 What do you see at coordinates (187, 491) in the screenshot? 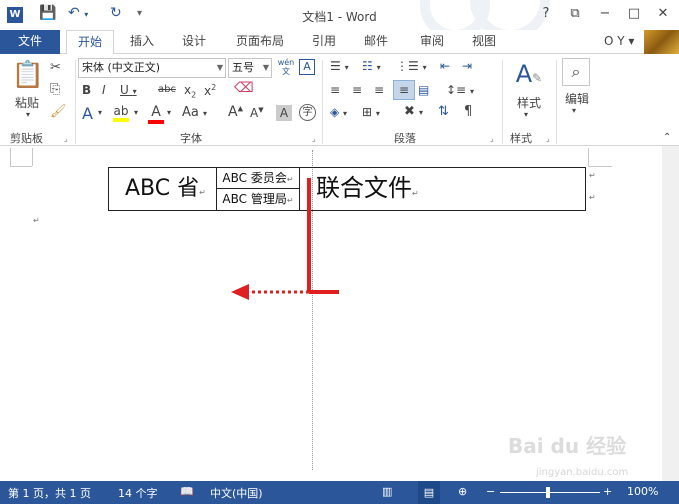
I see `proofing-icon: 📖` at bounding box center [187, 491].